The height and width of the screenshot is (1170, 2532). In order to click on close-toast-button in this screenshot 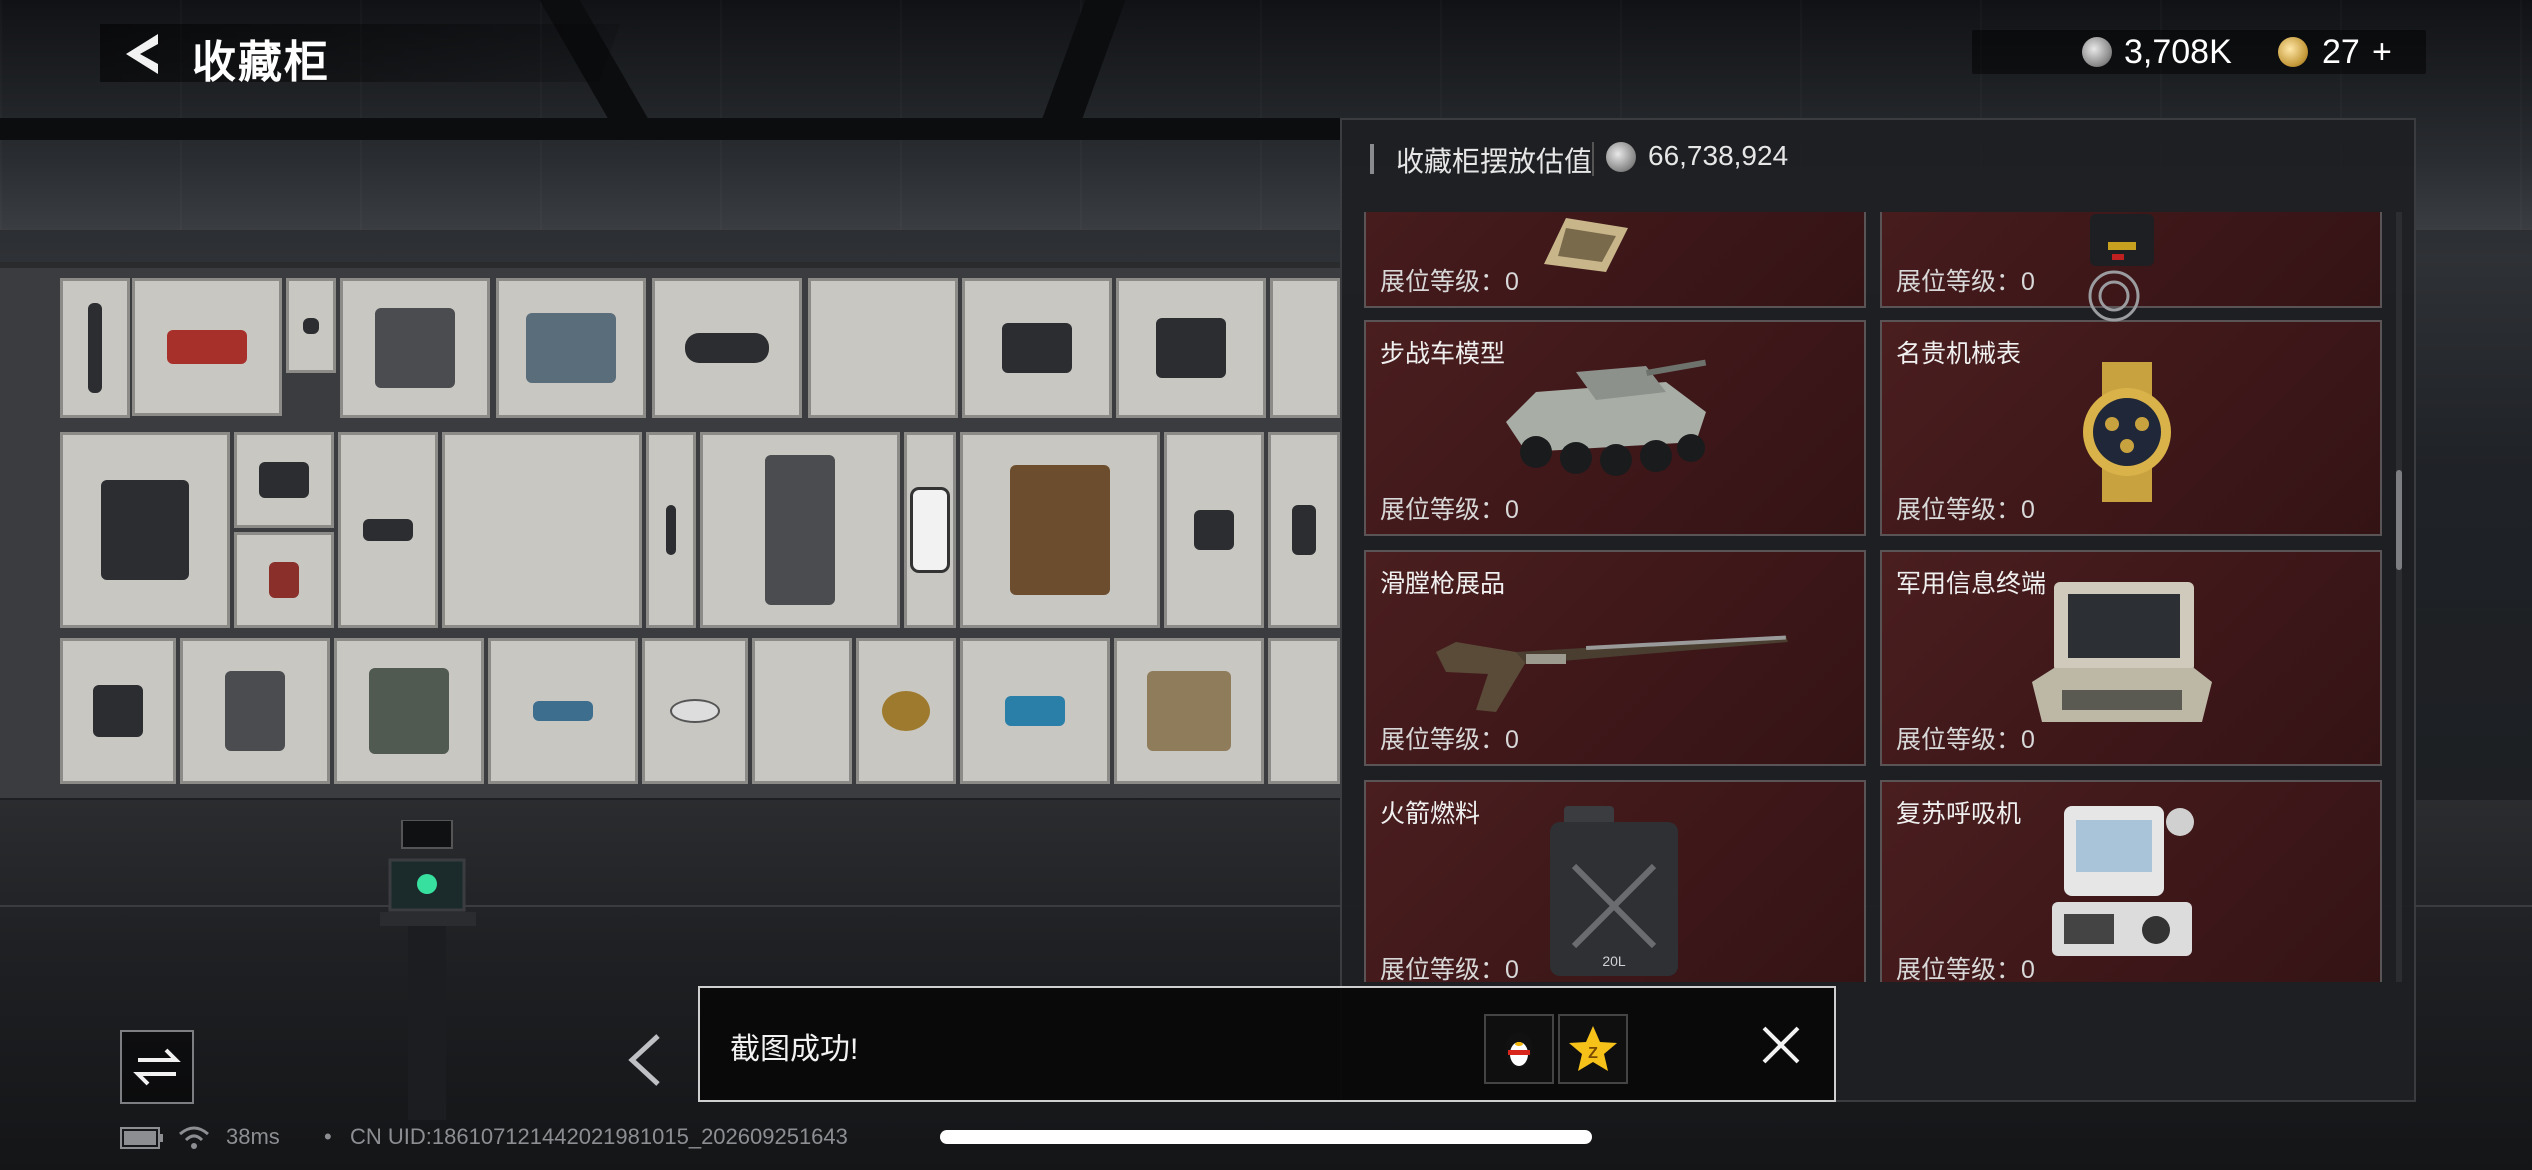, I will do `click(1781, 1045)`.